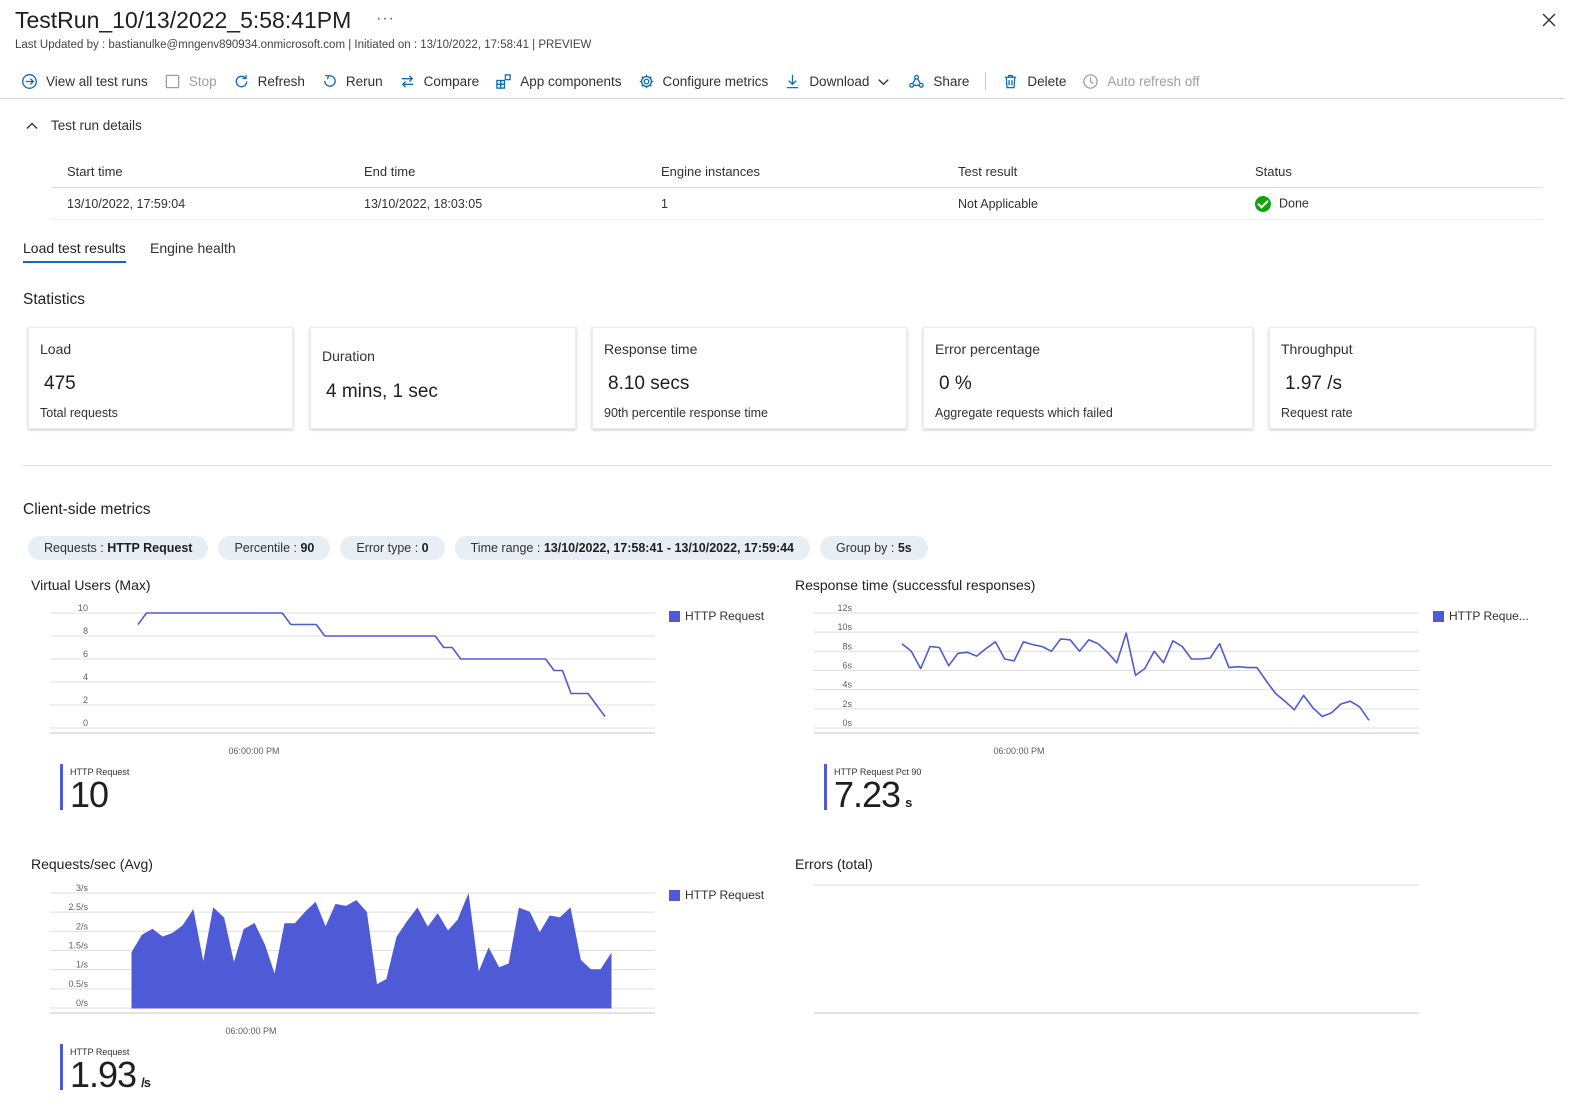  What do you see at coordinates (85, 700) in the screenshot?
I see `y-tick-label: 2` at bounding box center [85, 700].